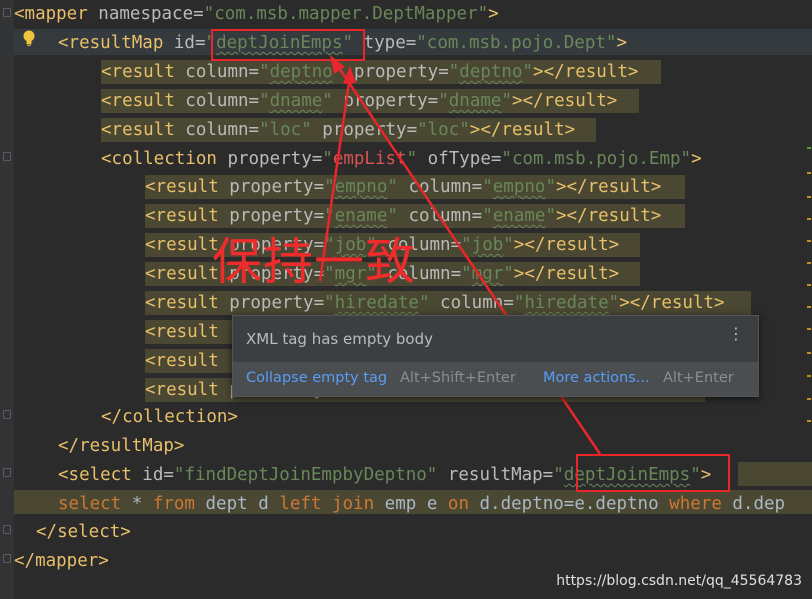 This screenshot has height=599, width=812. I want to click on collapse-empty-tag-shortcut: Alt+Shift+Enter, so click(458, 378).